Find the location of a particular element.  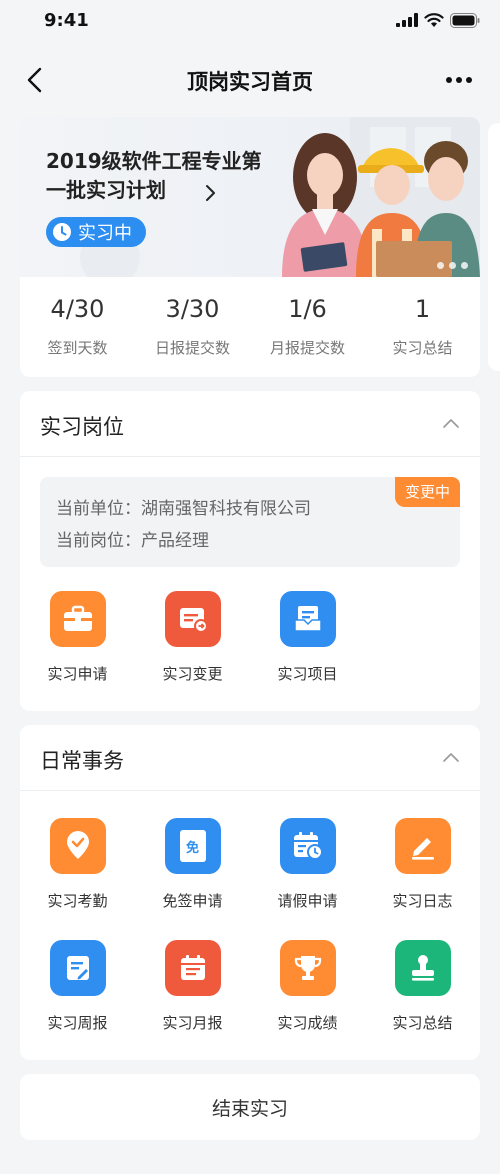

change-doc-icon is located at coordinates (192, 619).